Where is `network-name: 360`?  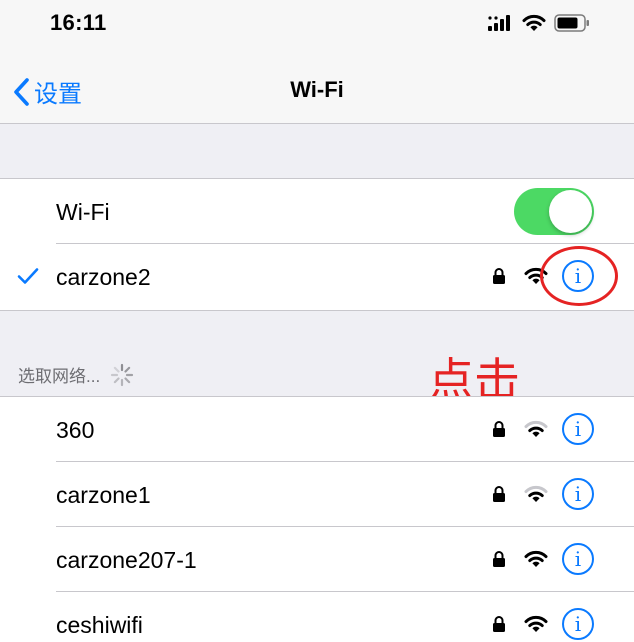
network-name: 360 is located at coordinates (75, 430).